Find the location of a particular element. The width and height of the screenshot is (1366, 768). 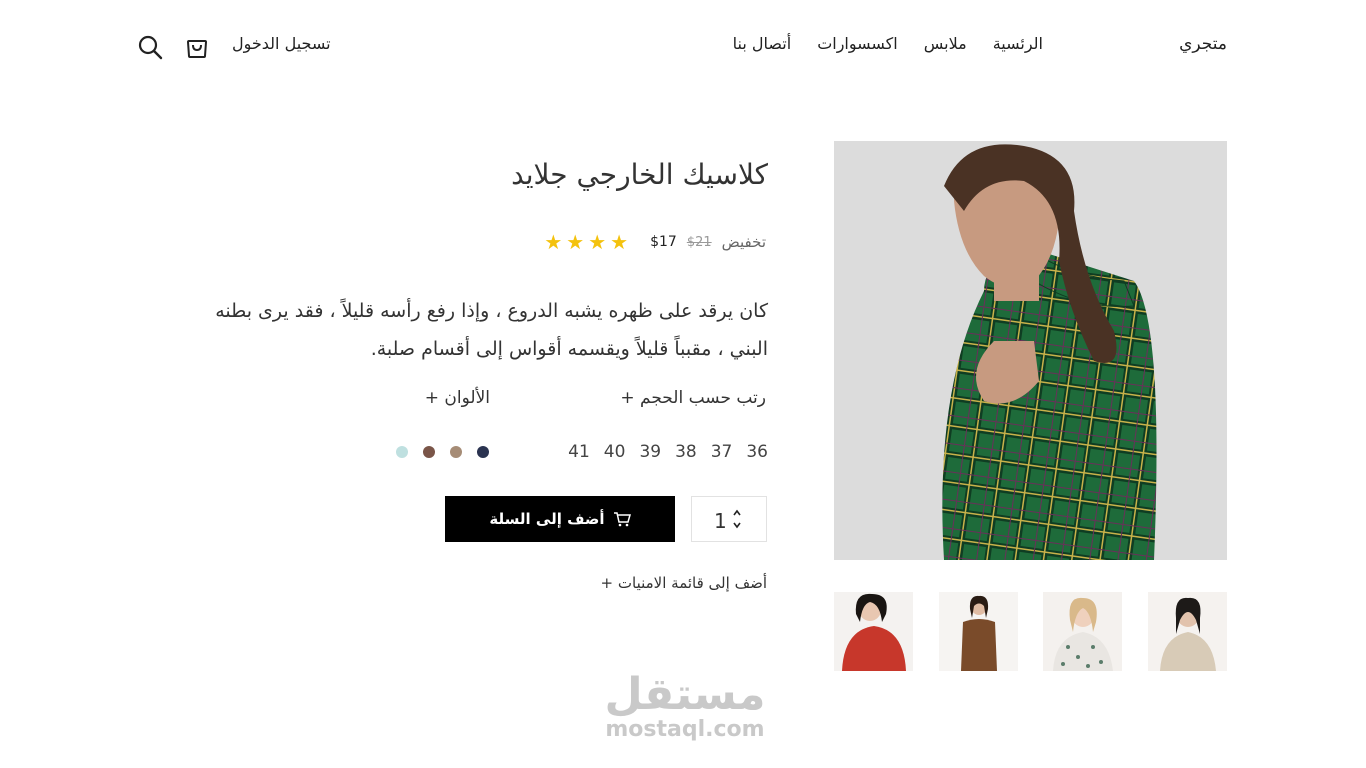

nav-item-clothes: ملابس is located at coordinates (945, 43).